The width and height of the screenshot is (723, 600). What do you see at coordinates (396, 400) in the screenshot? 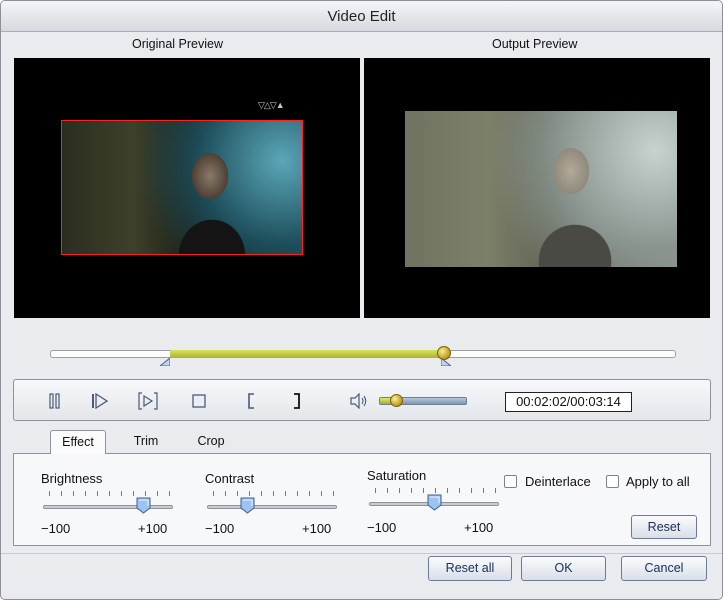
I see `volume-knob` at bounding box center [396, 400].